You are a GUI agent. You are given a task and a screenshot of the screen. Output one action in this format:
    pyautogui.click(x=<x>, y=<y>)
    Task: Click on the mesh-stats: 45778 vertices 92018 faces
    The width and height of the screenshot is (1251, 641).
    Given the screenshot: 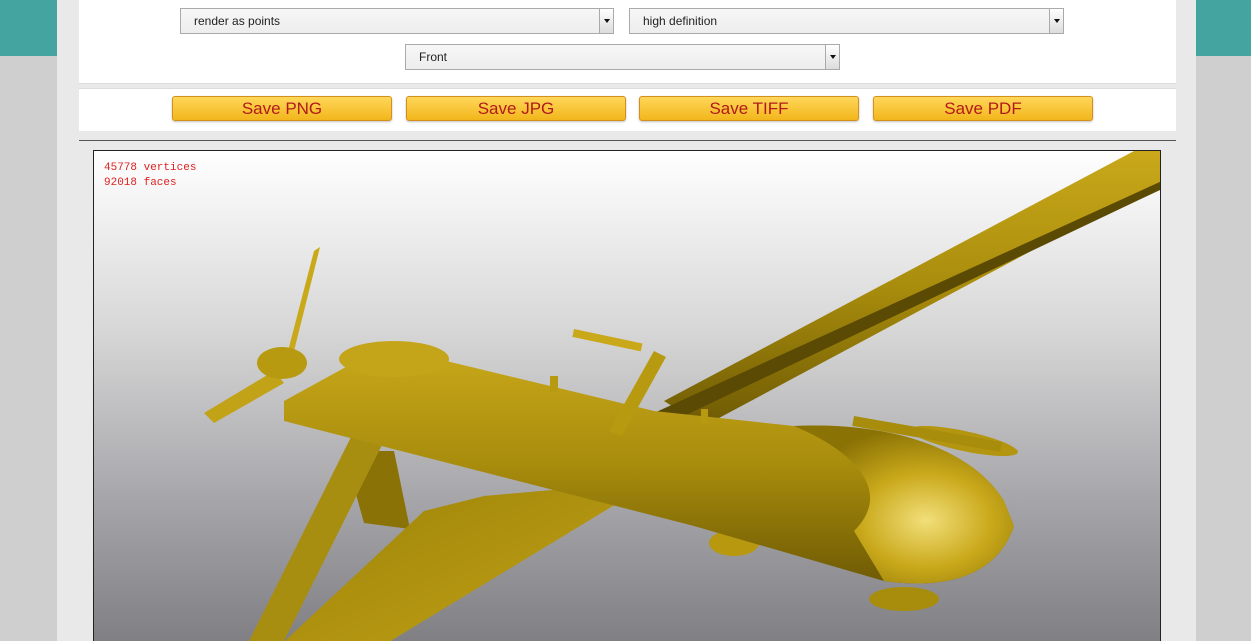 What is the action you would take?
    pyautogui.click(x=150, y=176)
    